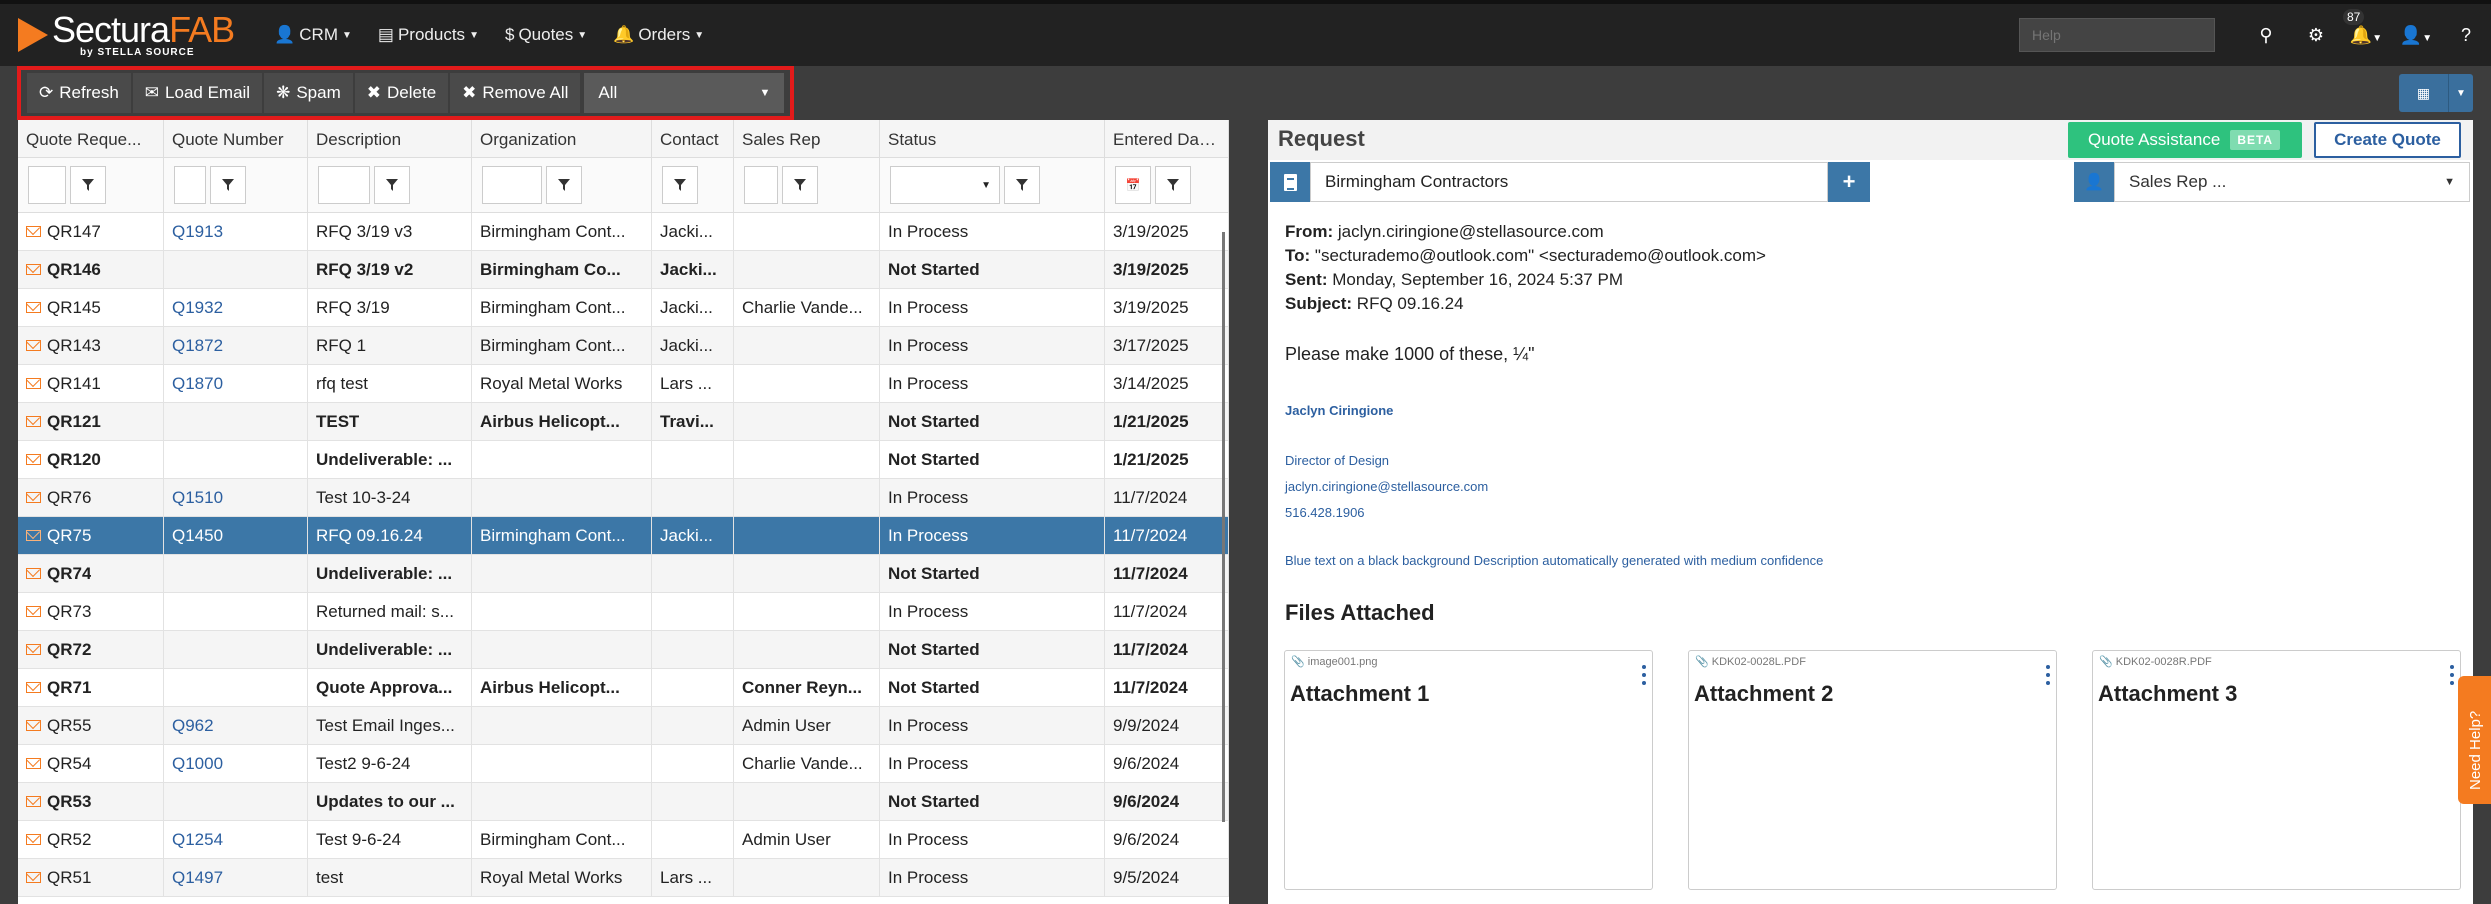 The height and width of the screenshot is (904, 2491). What do you see at coordinates (197, 764) in the screenshot?
I see `cell-text: Q1000` at bounding box center [197, 764].